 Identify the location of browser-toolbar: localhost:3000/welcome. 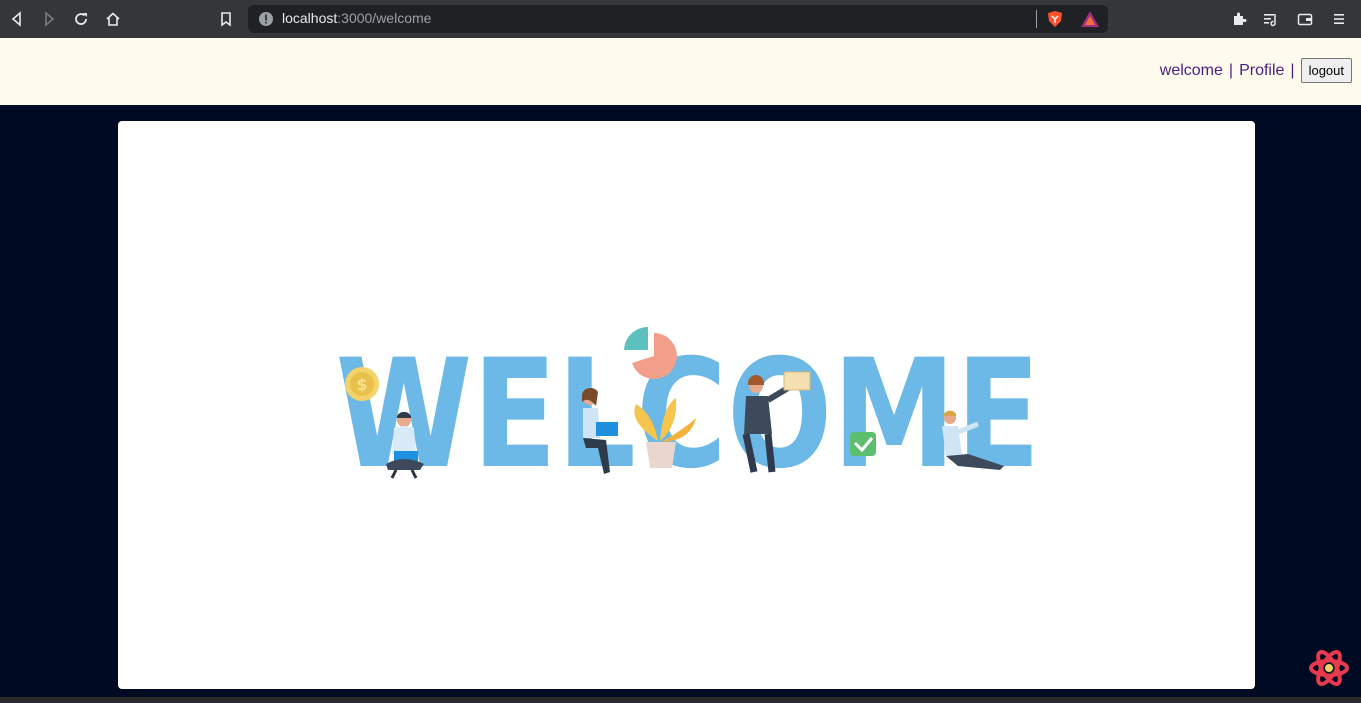
(680, 19).